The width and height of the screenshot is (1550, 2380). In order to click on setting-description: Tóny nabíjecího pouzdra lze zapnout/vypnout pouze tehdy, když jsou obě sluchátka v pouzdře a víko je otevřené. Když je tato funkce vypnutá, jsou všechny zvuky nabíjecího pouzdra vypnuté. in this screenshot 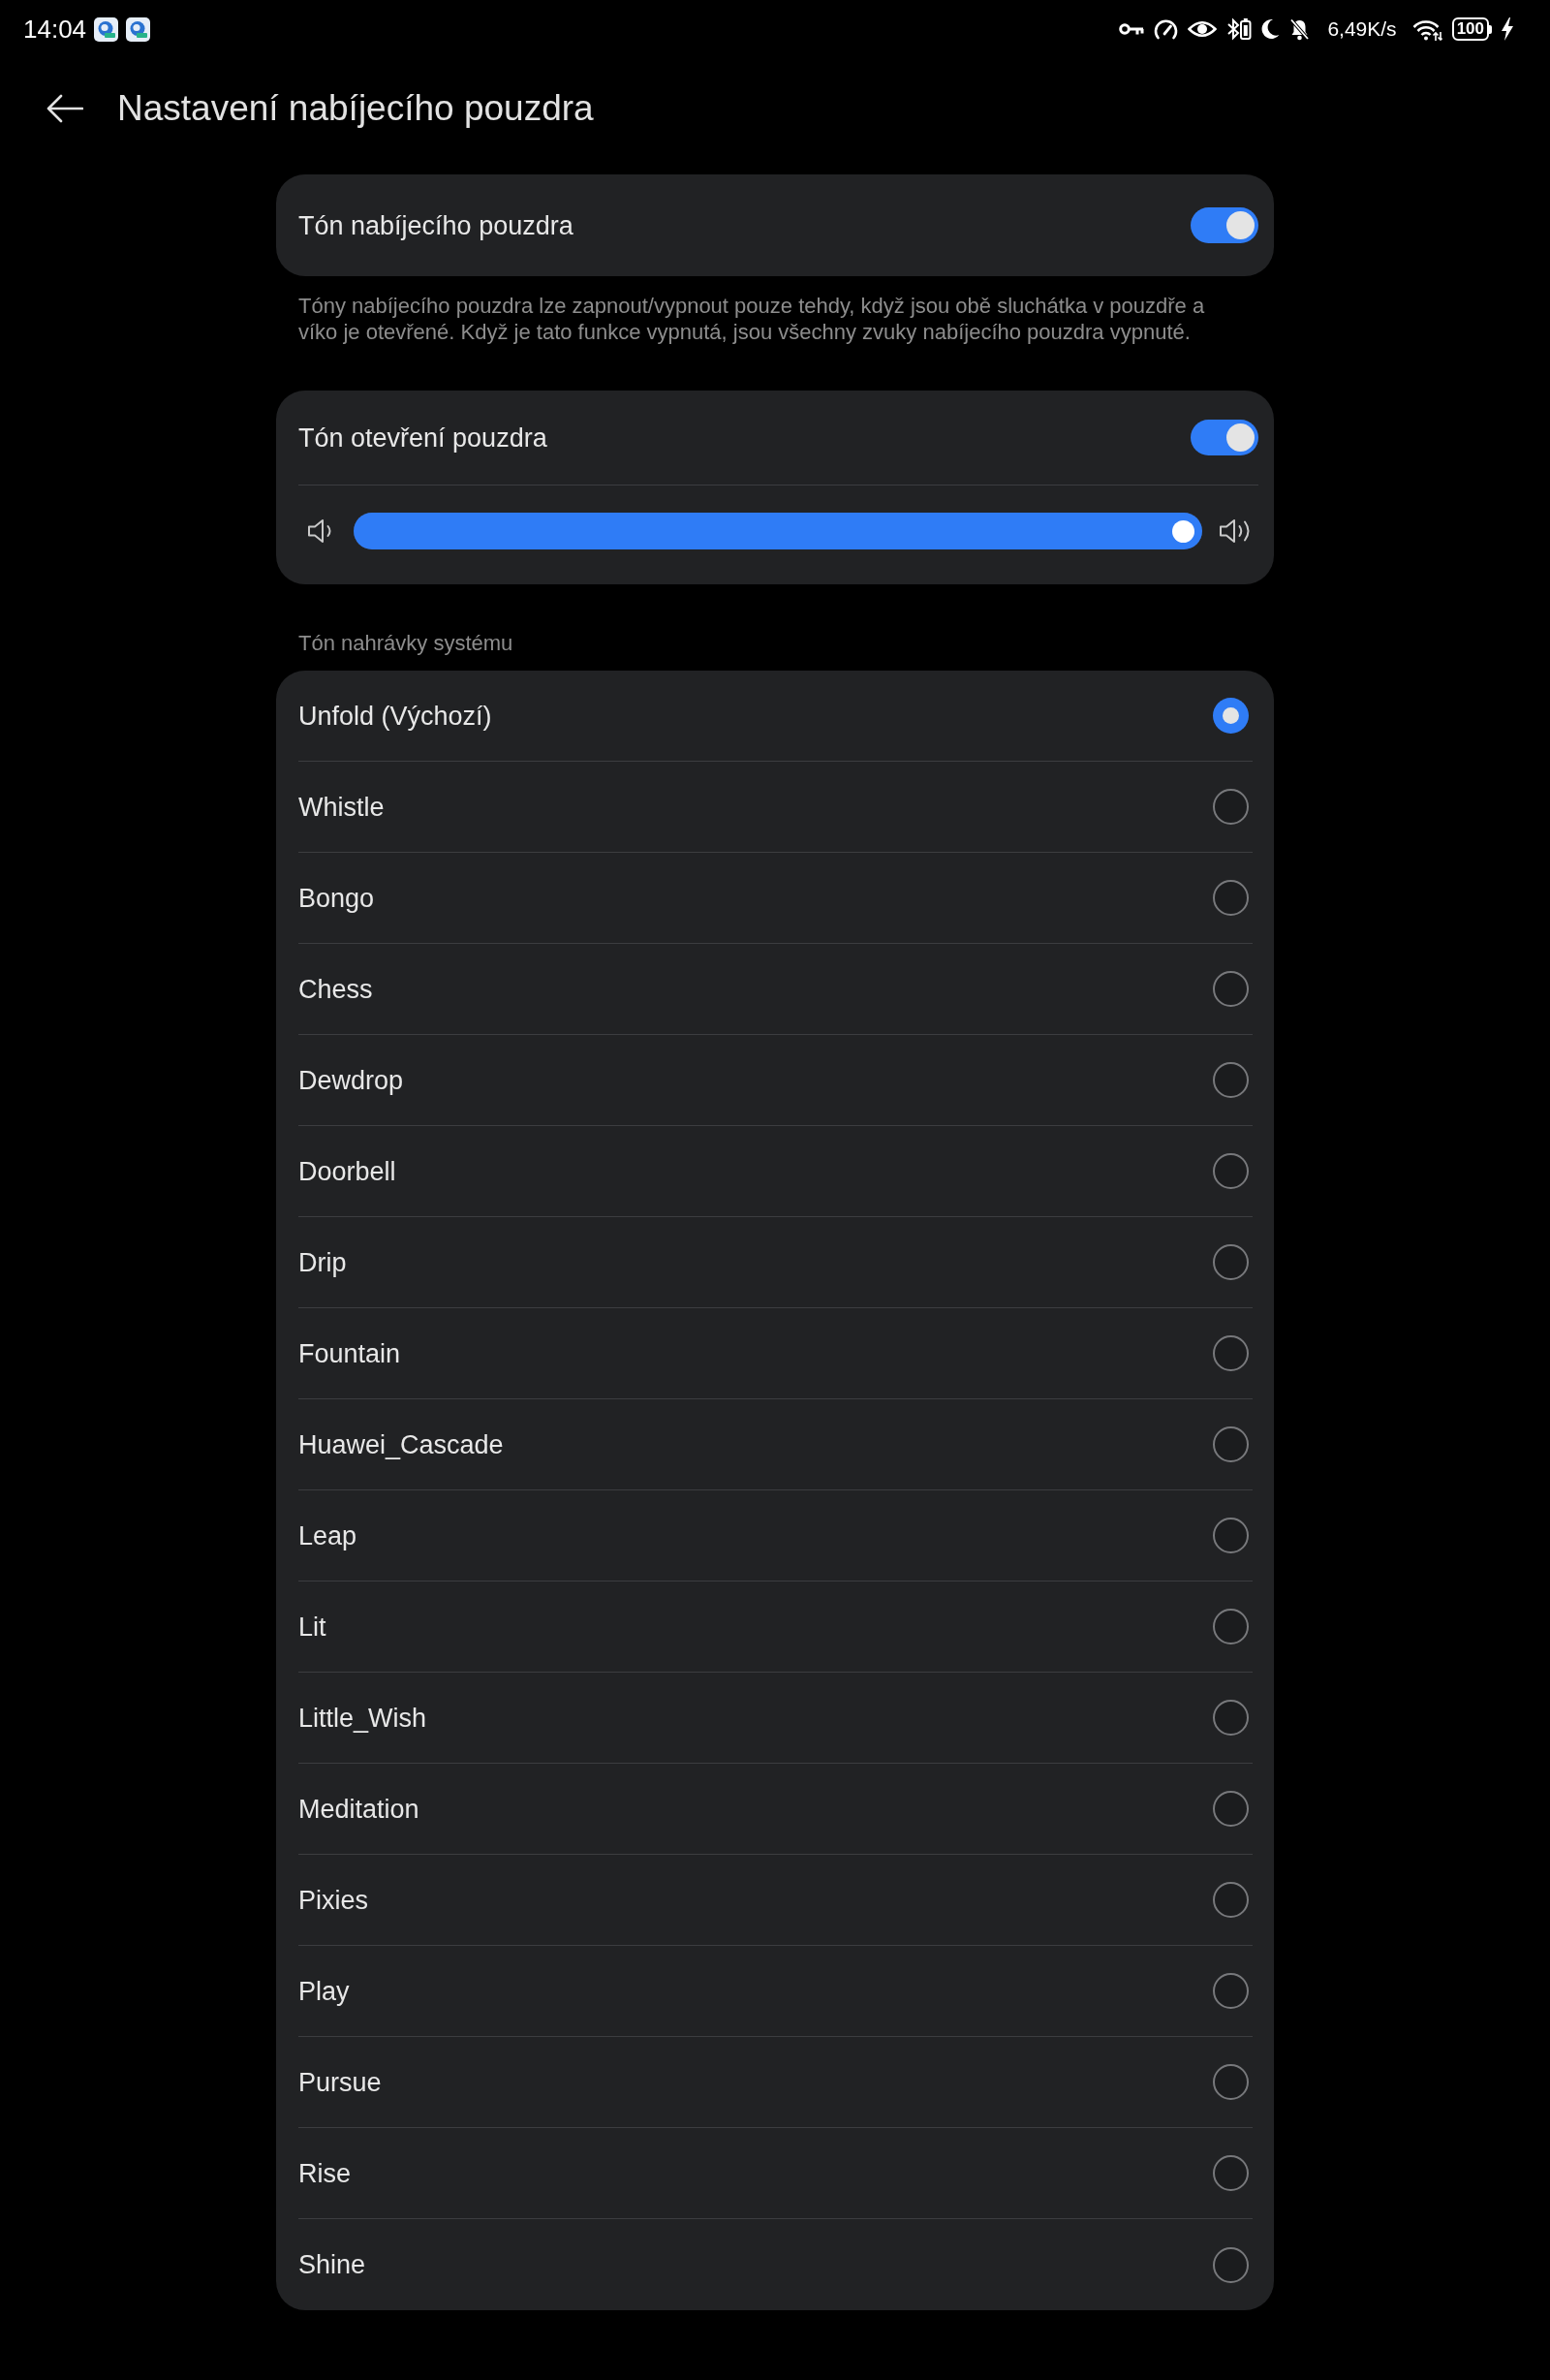, I will do `click(752, 319)`.